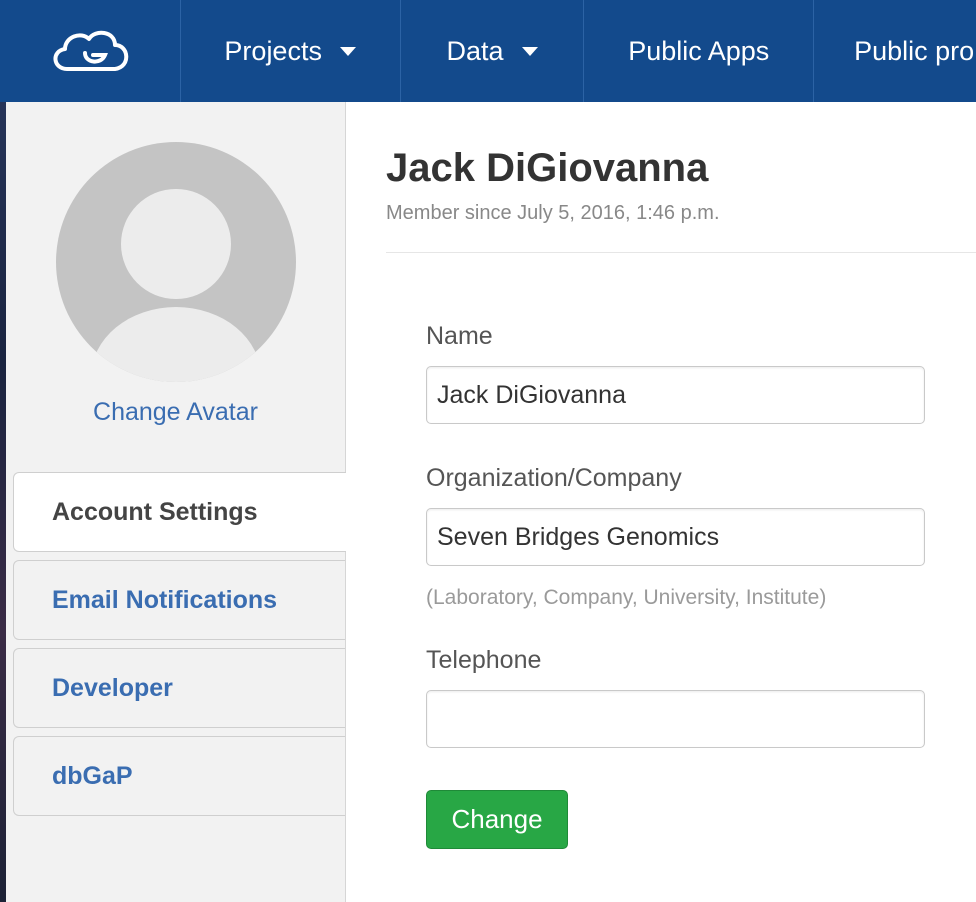  Describe the element at coordinates (165, 599) in the screenshot. I see `tab-email-notifications-label: Email Notifications` at that location.